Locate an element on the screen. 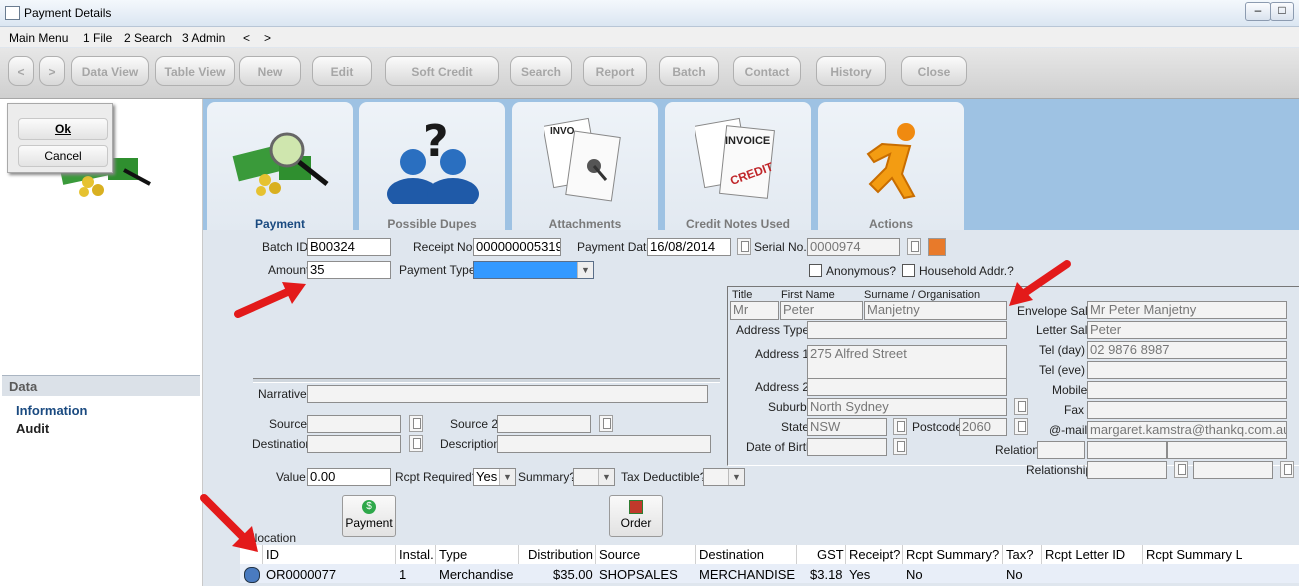 Image resolution: width=1299 pixels, height=586 pixels. address1-field: 275 Alfred Street is located at coordinates (907, 362).